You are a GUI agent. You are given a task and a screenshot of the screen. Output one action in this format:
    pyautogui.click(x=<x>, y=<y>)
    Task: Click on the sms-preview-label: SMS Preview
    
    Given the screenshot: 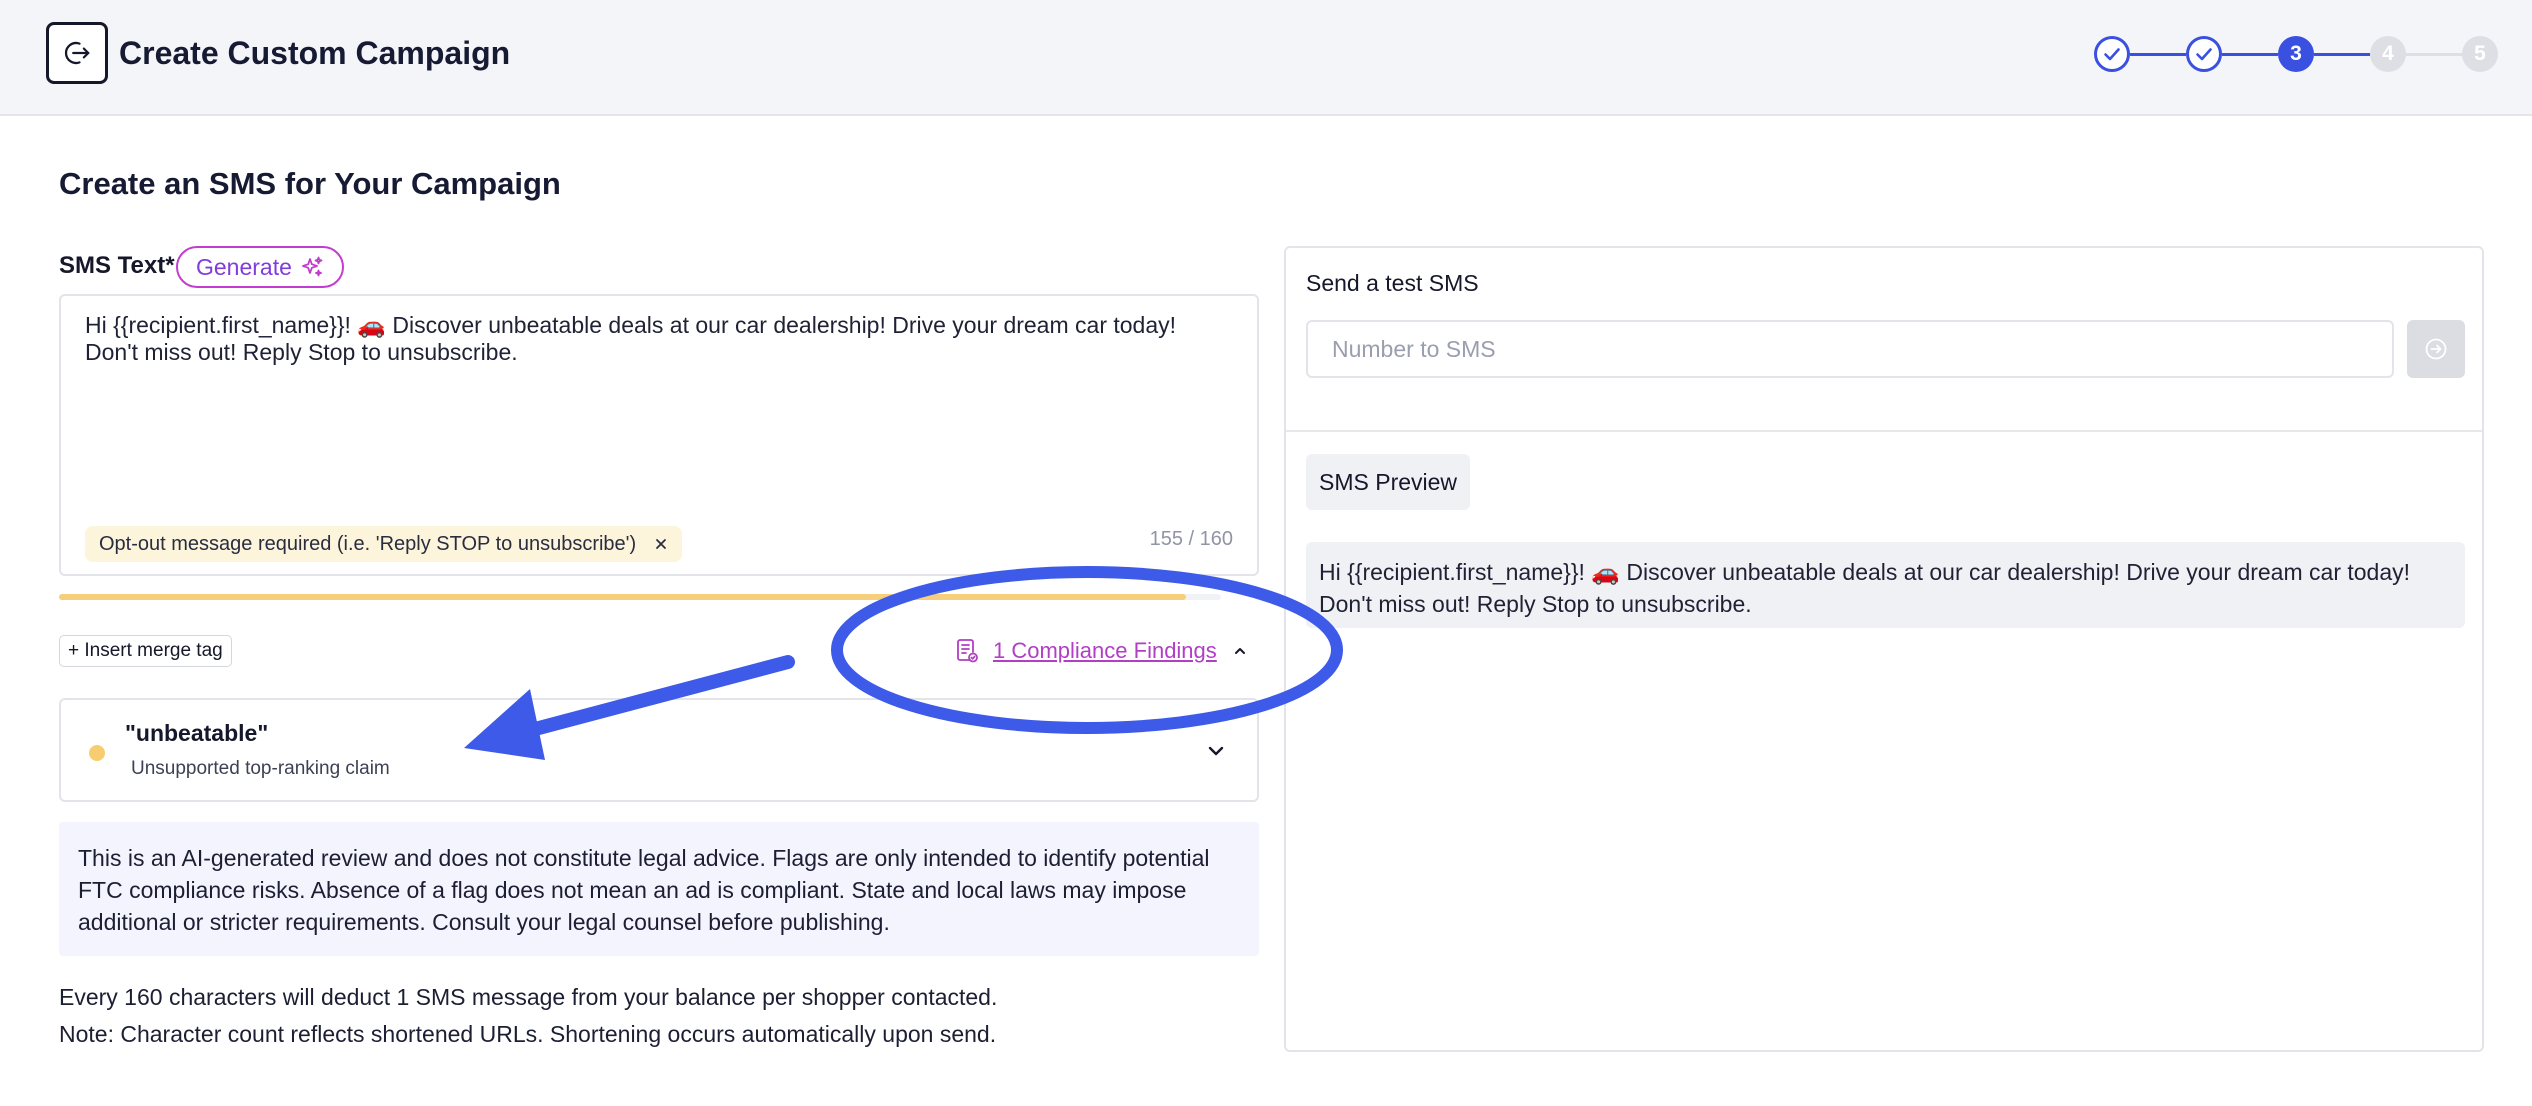 What is the action you would take?
    pyautogui.click(x=1388, y=482)
    